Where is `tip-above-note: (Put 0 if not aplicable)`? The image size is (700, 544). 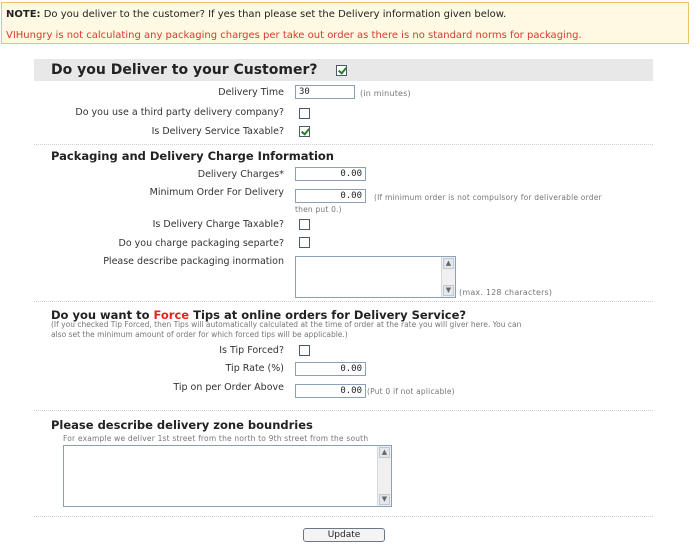
tip-above-note: (Put 0 if not aplicable) is located at coordinates (411, 391).